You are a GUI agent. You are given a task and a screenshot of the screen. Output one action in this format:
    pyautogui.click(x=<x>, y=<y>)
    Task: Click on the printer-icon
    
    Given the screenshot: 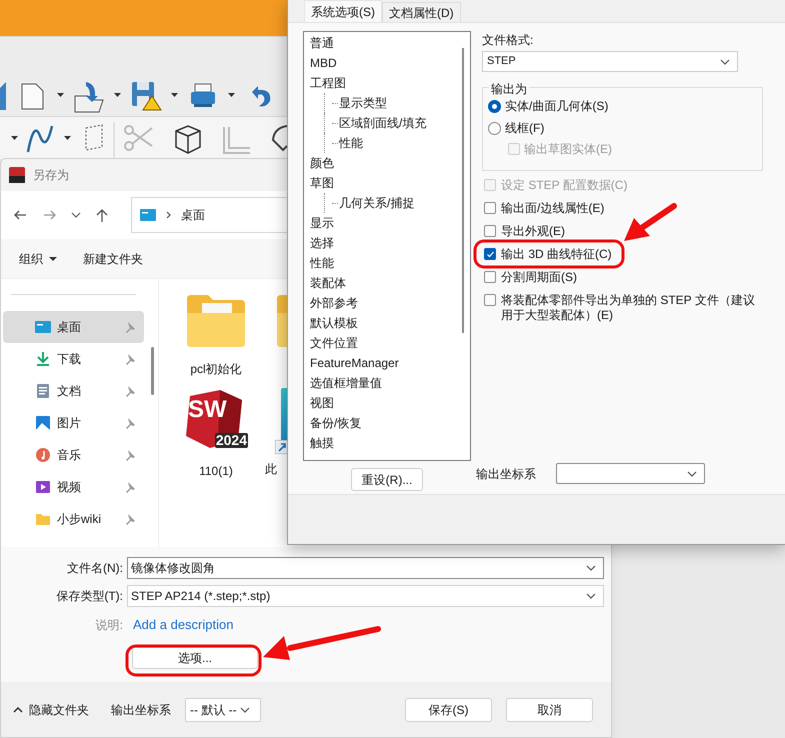 What is the action you would take?
    pyautogui.click(x=203, y=95)
    